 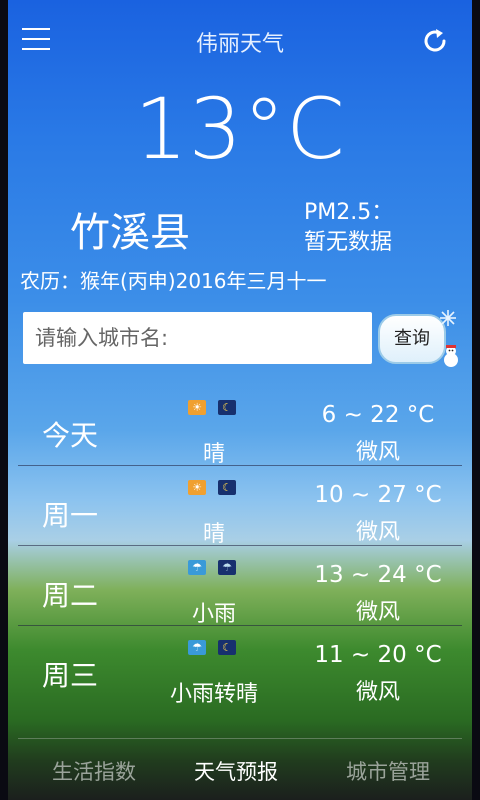 What do you see at coordinates (378, 575) in the screenshot?
I see `forecast-temps: 13 ~ 24 °C` at bounding box center [378, 575].